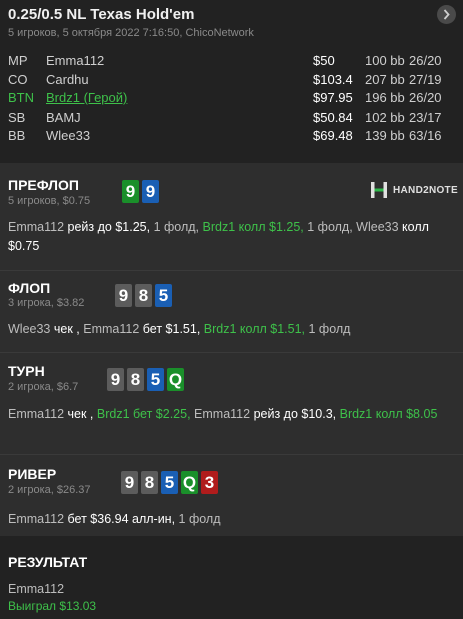 The height and width of the screenshot is (619, 463). Describe the element at coordinates (32, 474) in the screenshot. I see `street-title: РИВЕР` at that location.